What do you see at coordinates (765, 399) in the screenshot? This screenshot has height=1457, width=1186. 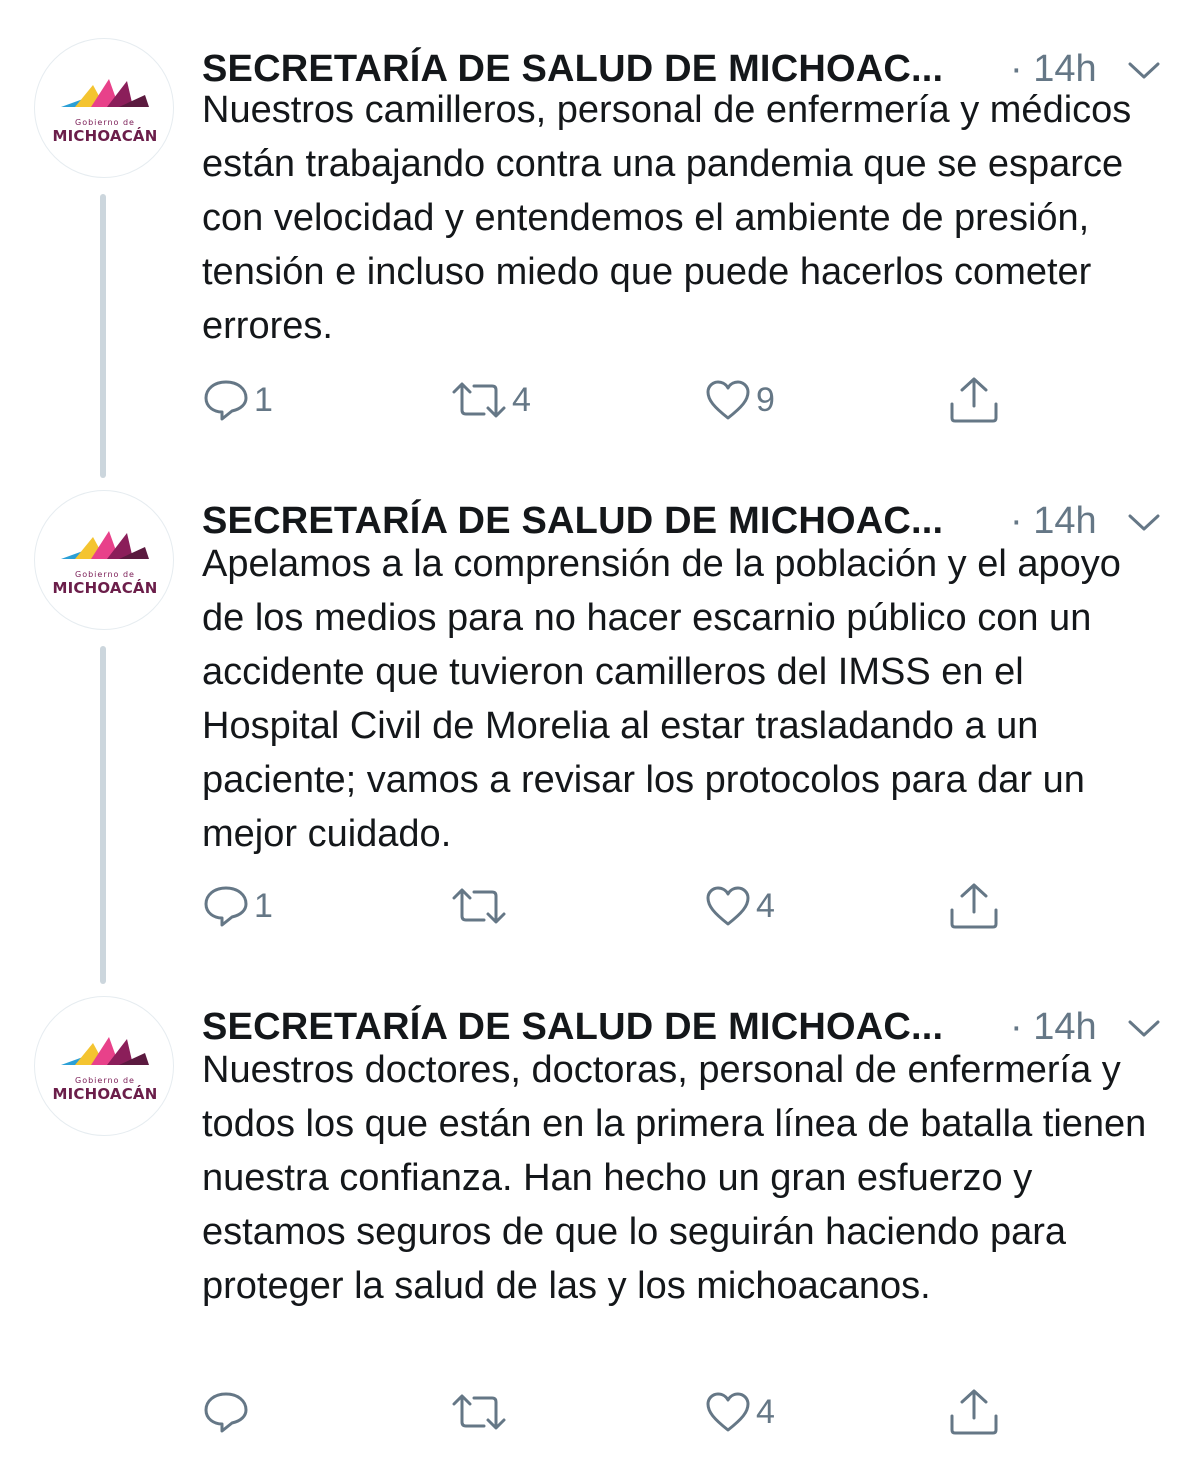 I see `like-count: 9` at bounding box center [765, 399].